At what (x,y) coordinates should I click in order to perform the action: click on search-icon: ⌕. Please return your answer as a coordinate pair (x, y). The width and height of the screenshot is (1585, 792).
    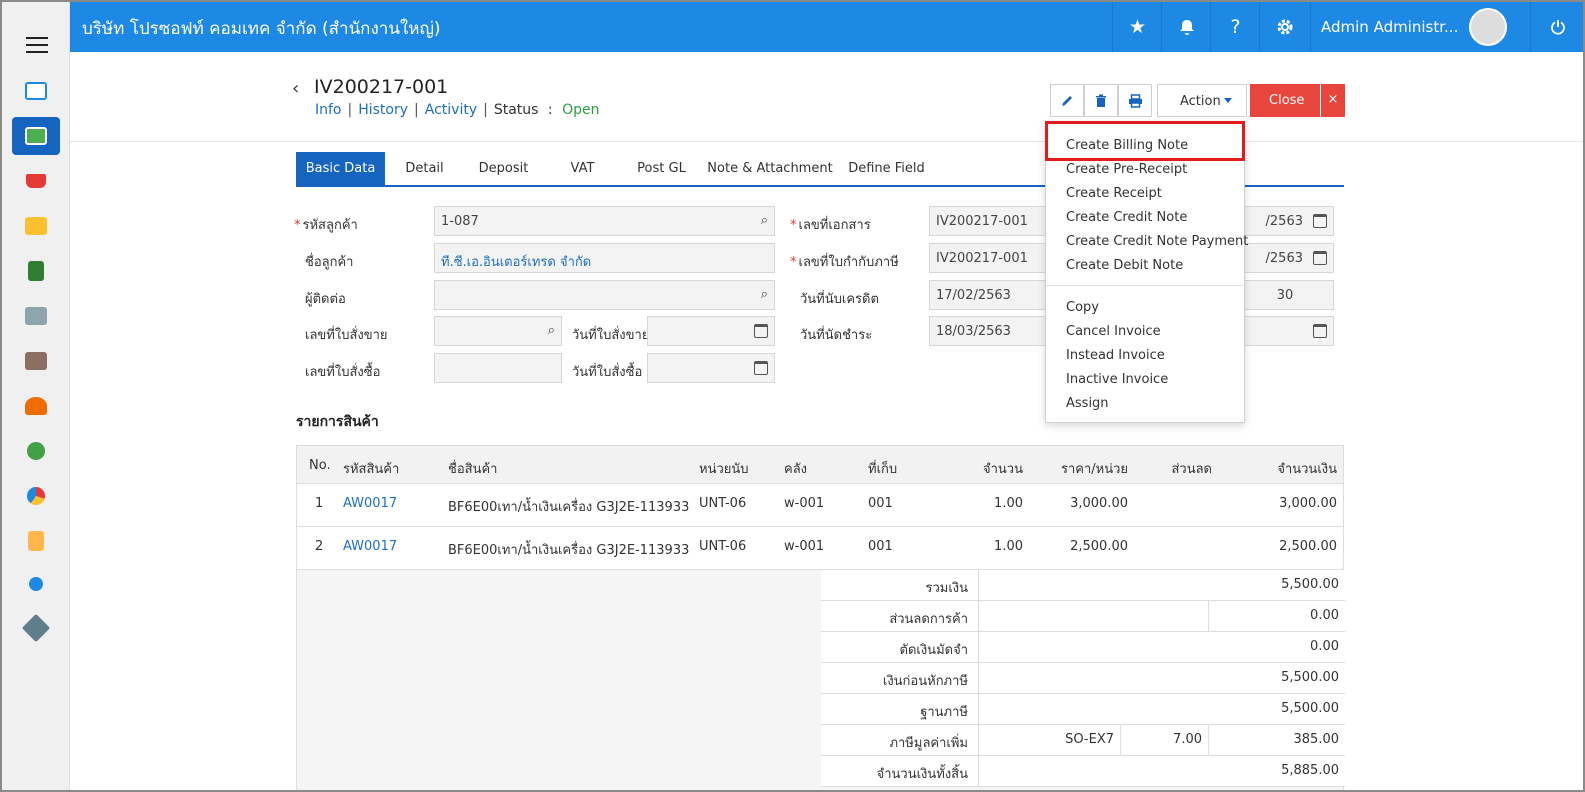
    Looking at the image, I should click on (764, 220).